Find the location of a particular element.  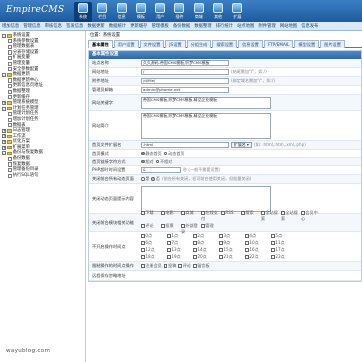

nav-item-2: 信息 is located at coordinates (122, 12).